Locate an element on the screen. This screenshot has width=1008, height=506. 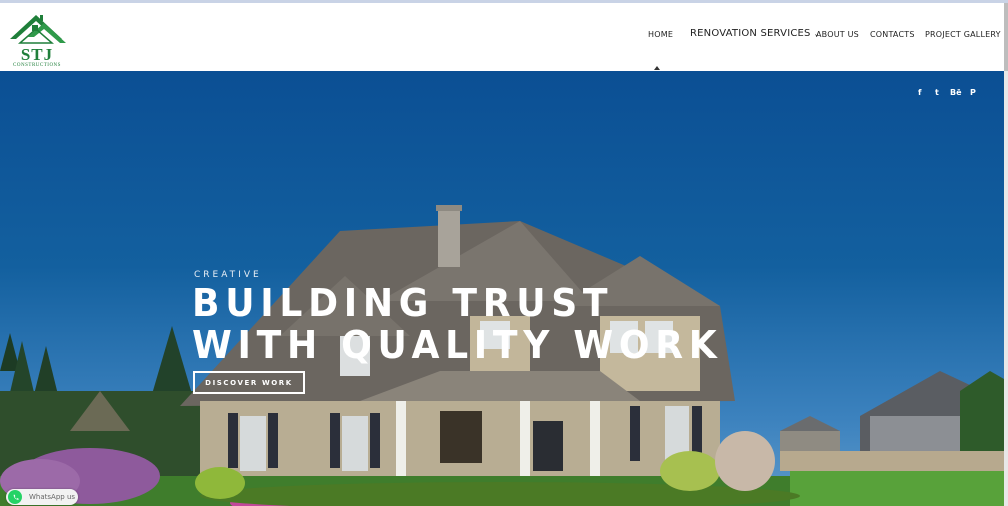
phone-icon is located at coordinates (16, 497).